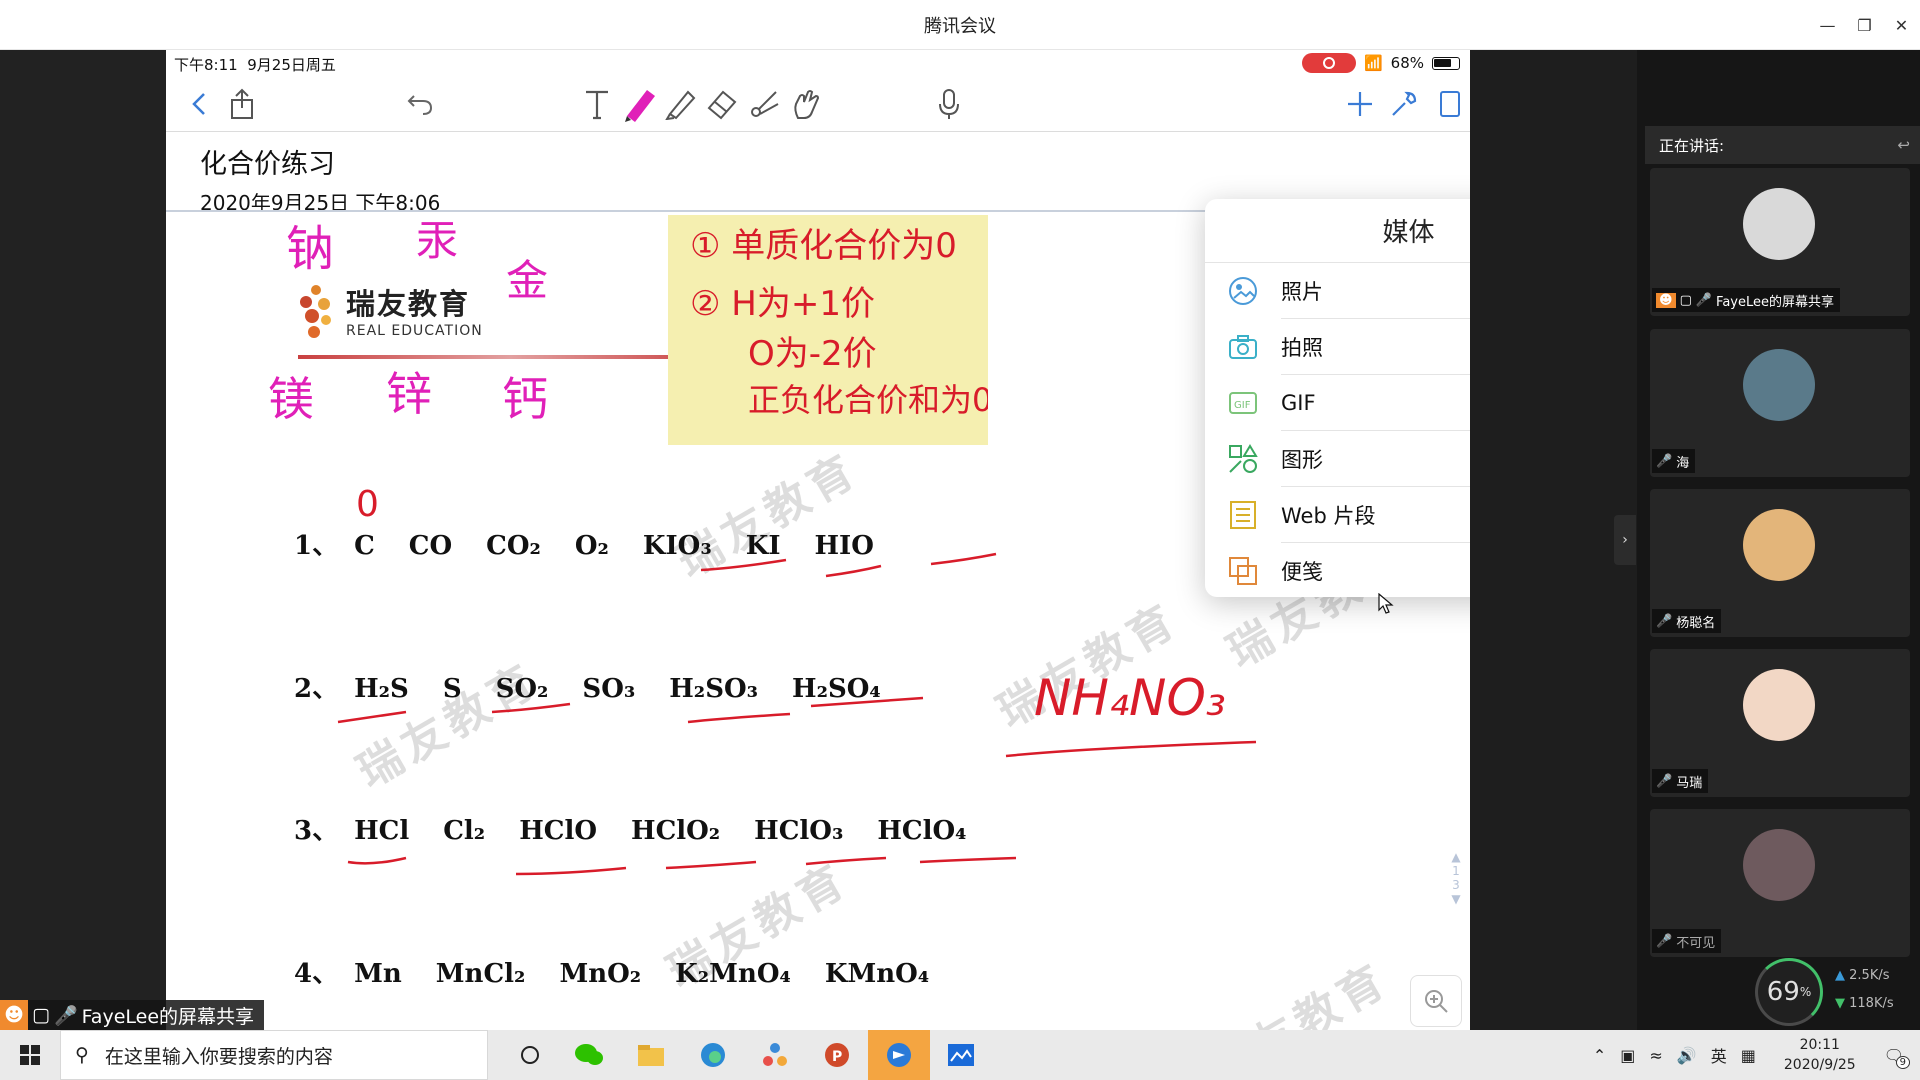 This screenshot has width=1920, height=1080. I want to click on participant-label: 🎤 马瑞, so click(1680, 781).